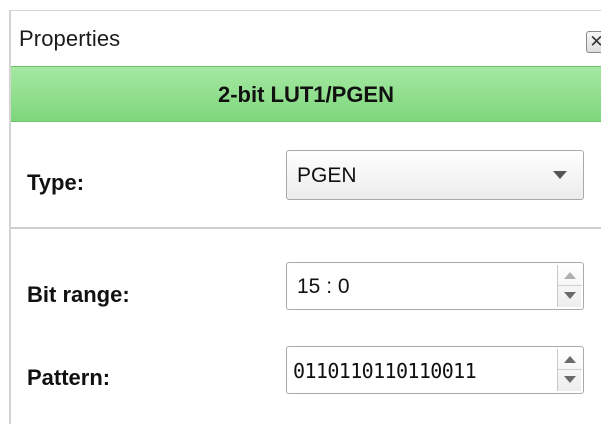  What do you see at coordinates (69, 377) in the screenshot?
I see `pattern-label: Pattern:` at bounding box center [69, 377].